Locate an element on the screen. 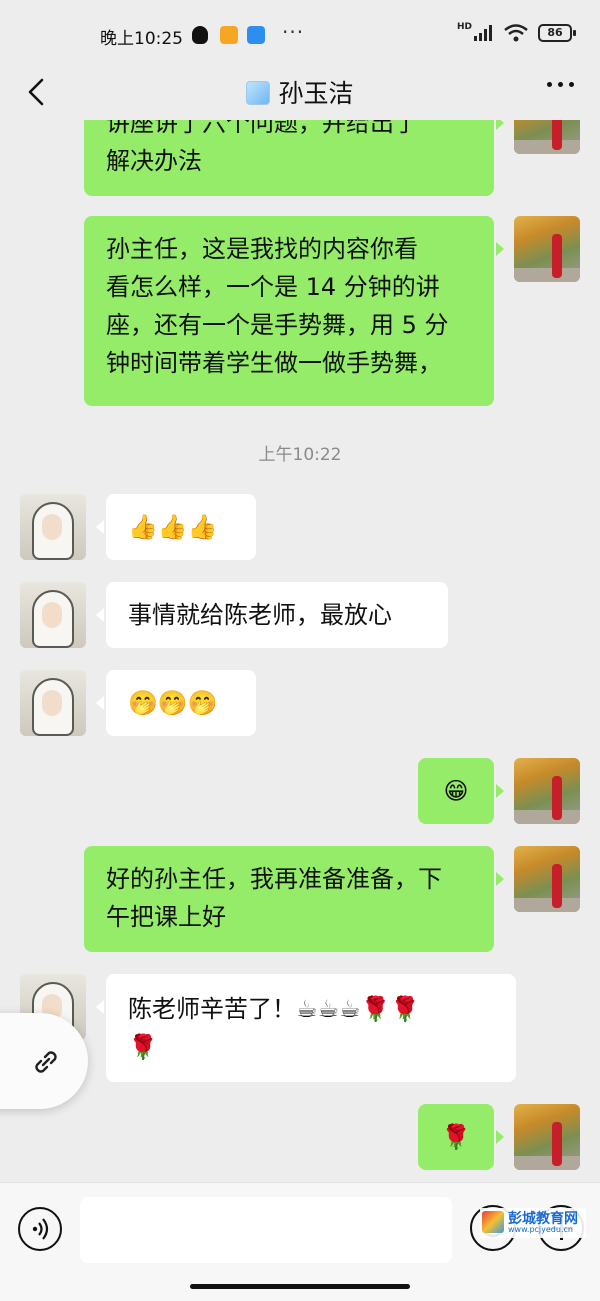 The width and height of the screenshot is (600, 1301). message-bubble-received: 👍👍👍 is located at coordinates (176, 527).